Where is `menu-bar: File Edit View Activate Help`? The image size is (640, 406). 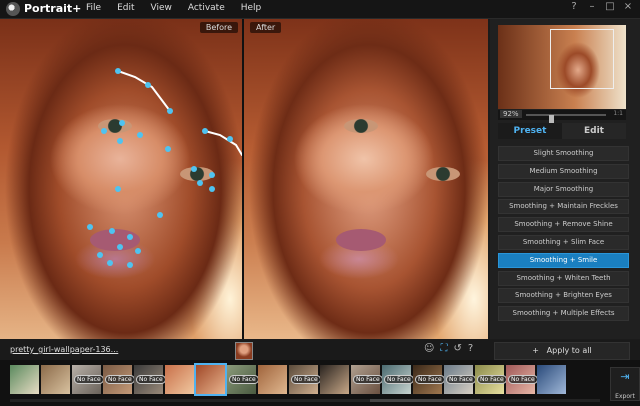 menu-bar: File Edit View Activate Help is located at coordinates (181, 8).